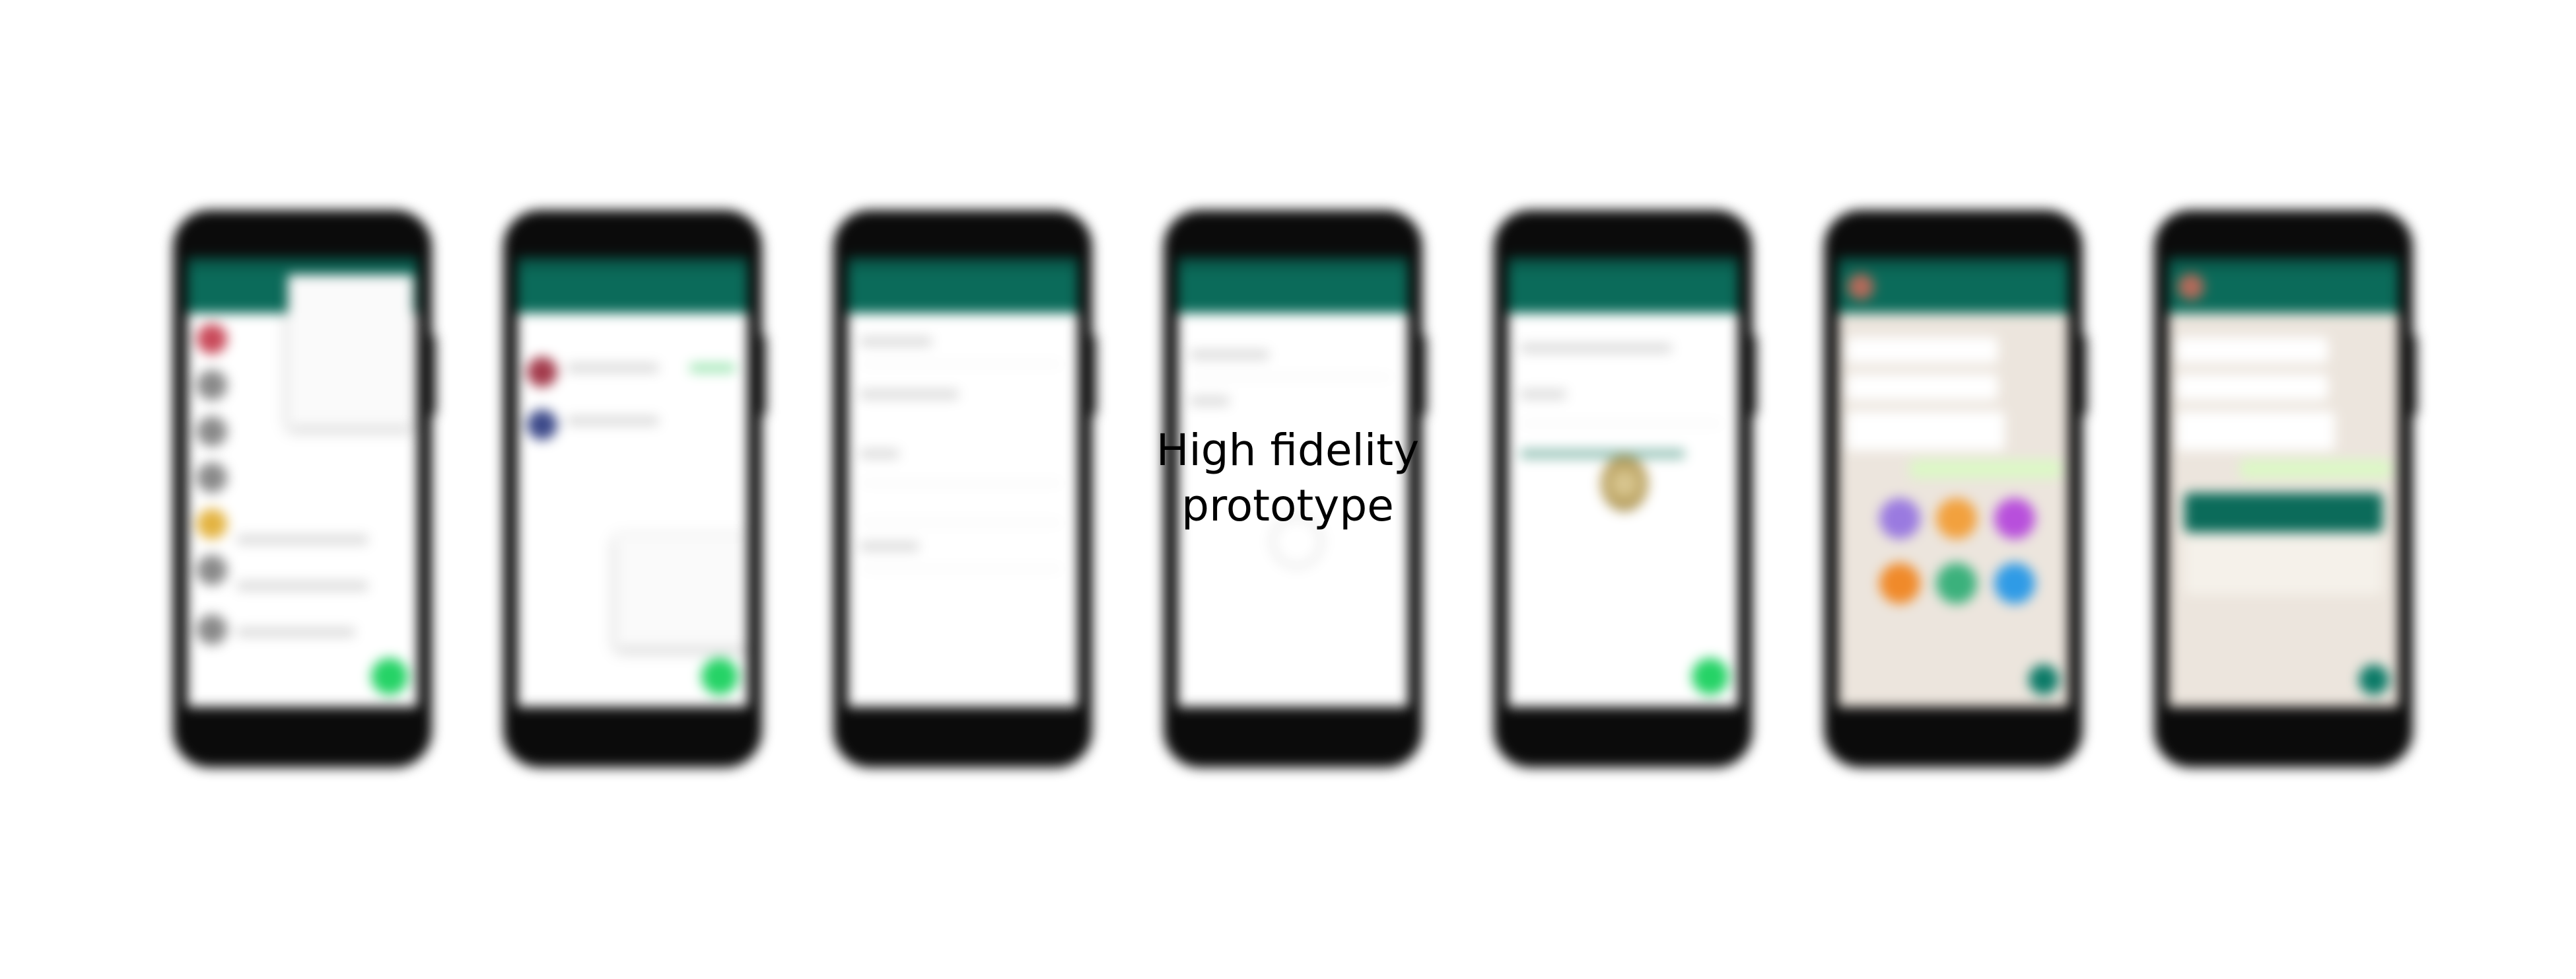  Describe the element at coordinates (2284, 565) in the screenshot. I see `message-sheet` at that location.